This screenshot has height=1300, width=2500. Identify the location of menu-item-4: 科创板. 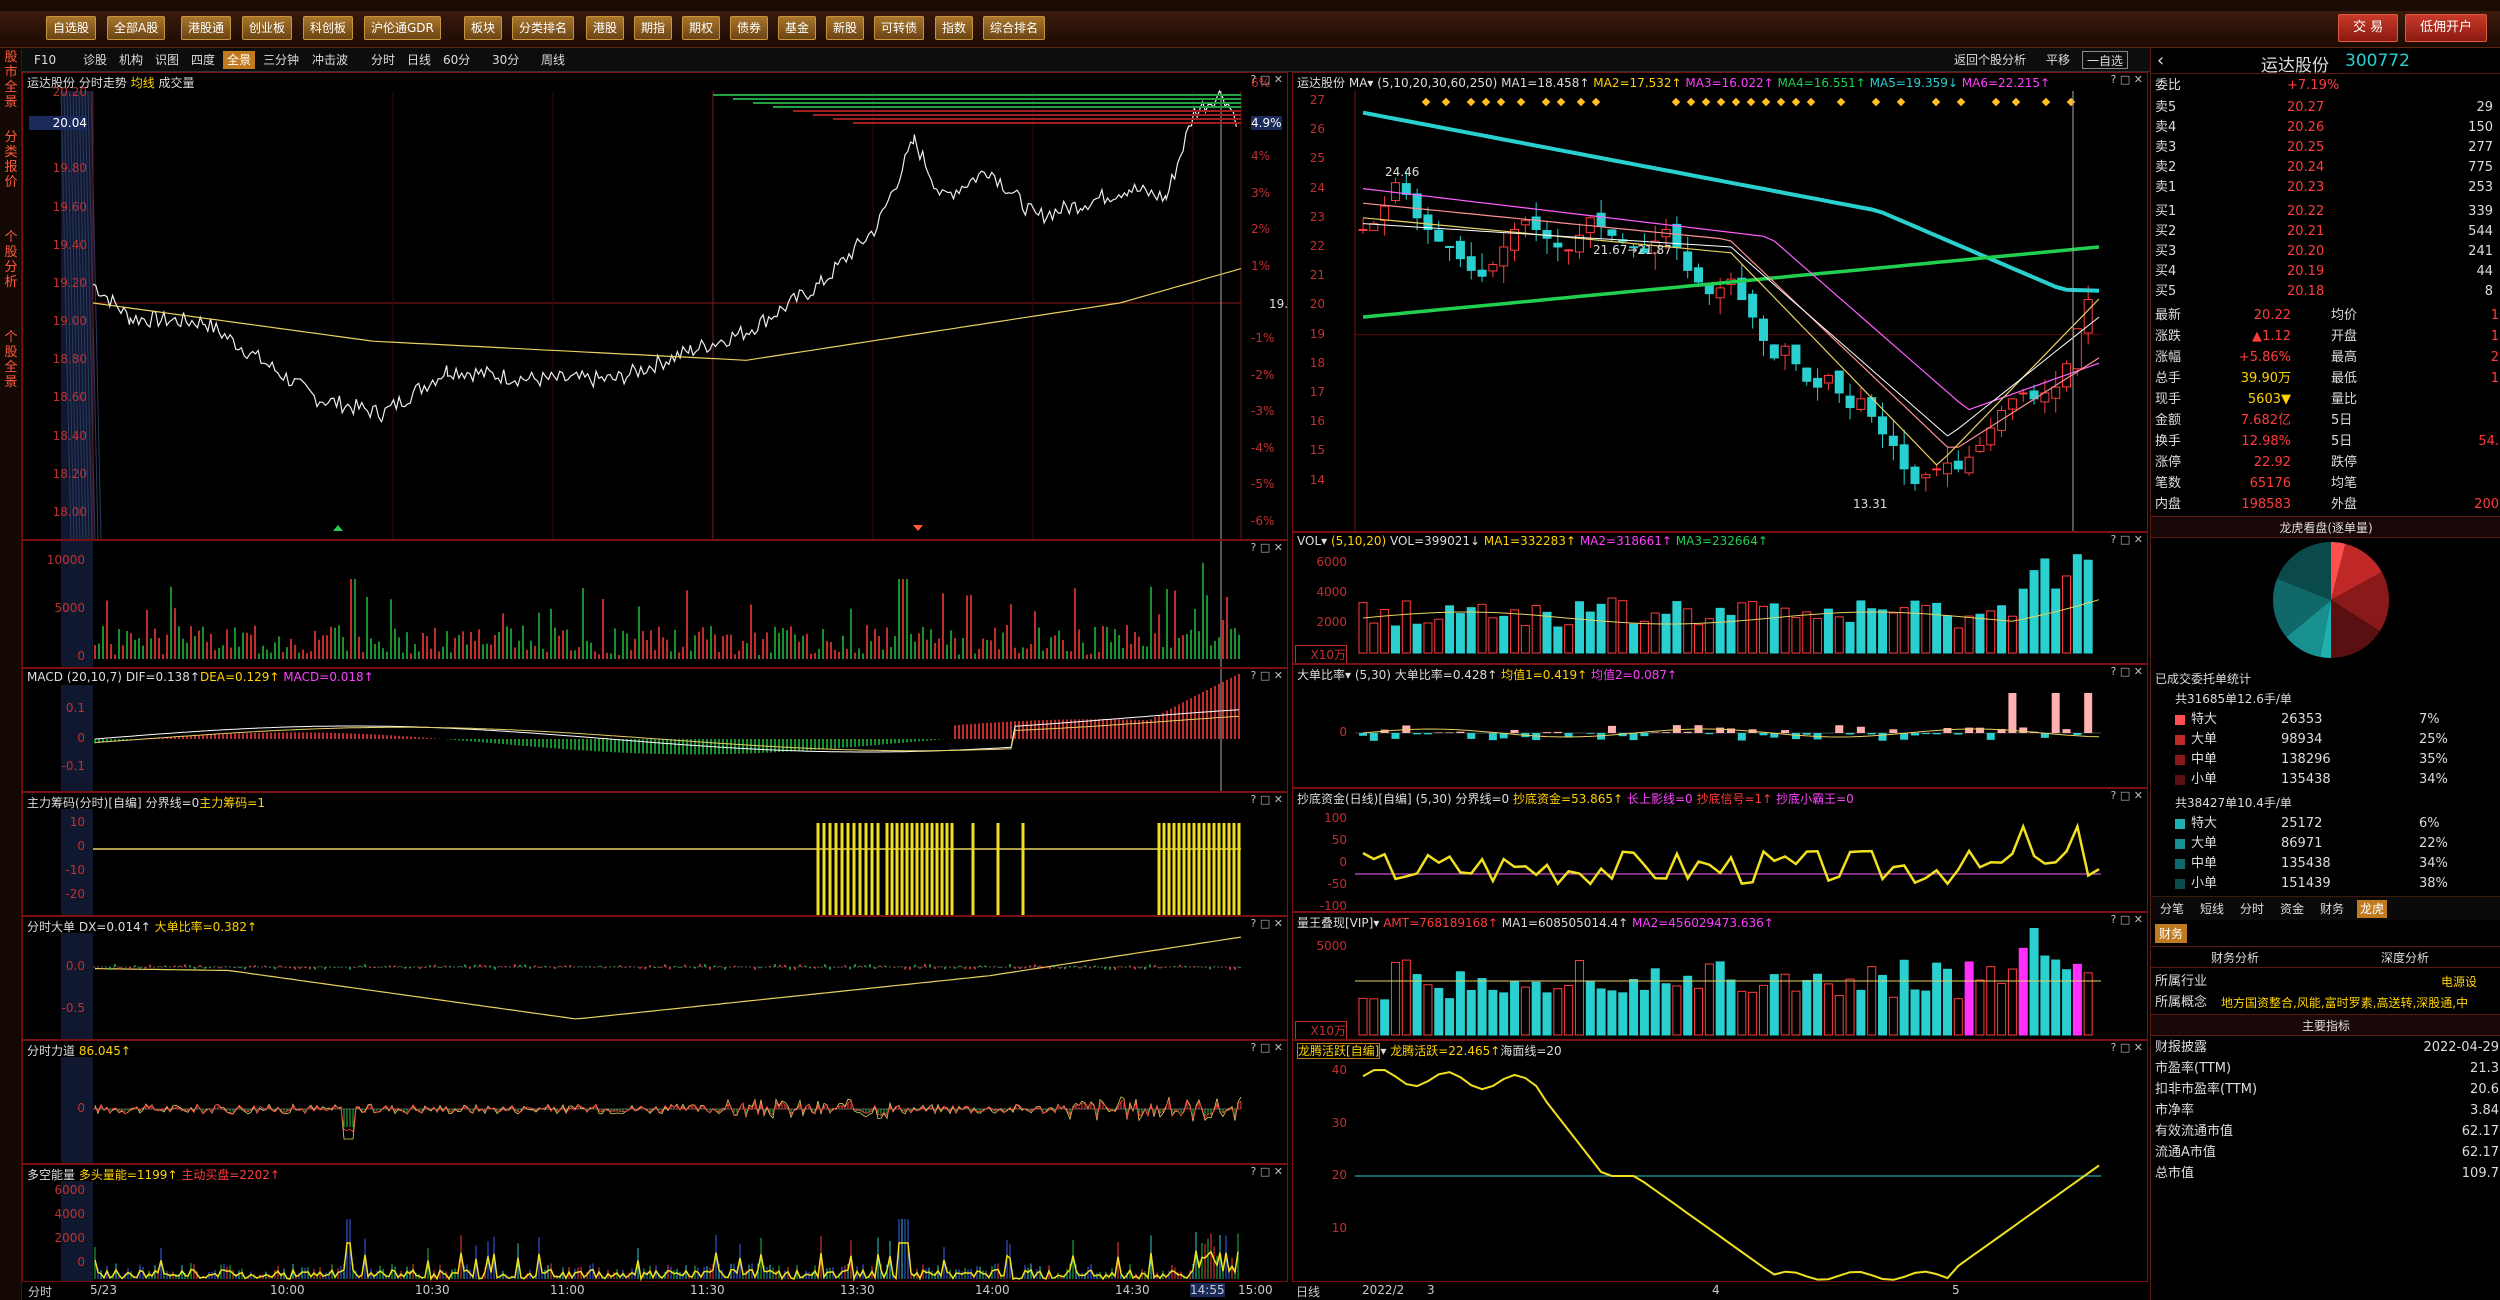
(328, 28).